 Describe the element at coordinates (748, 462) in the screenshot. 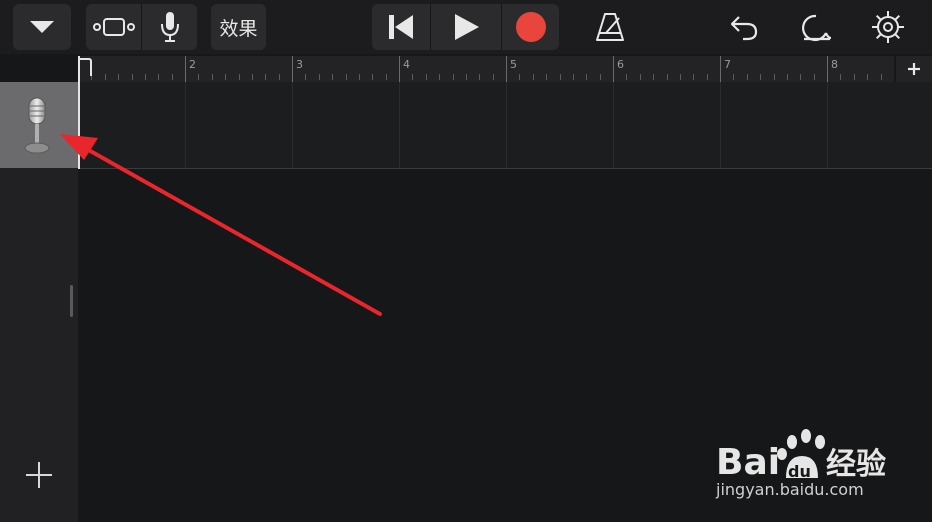

I see `svg-text: Bai` at that location.